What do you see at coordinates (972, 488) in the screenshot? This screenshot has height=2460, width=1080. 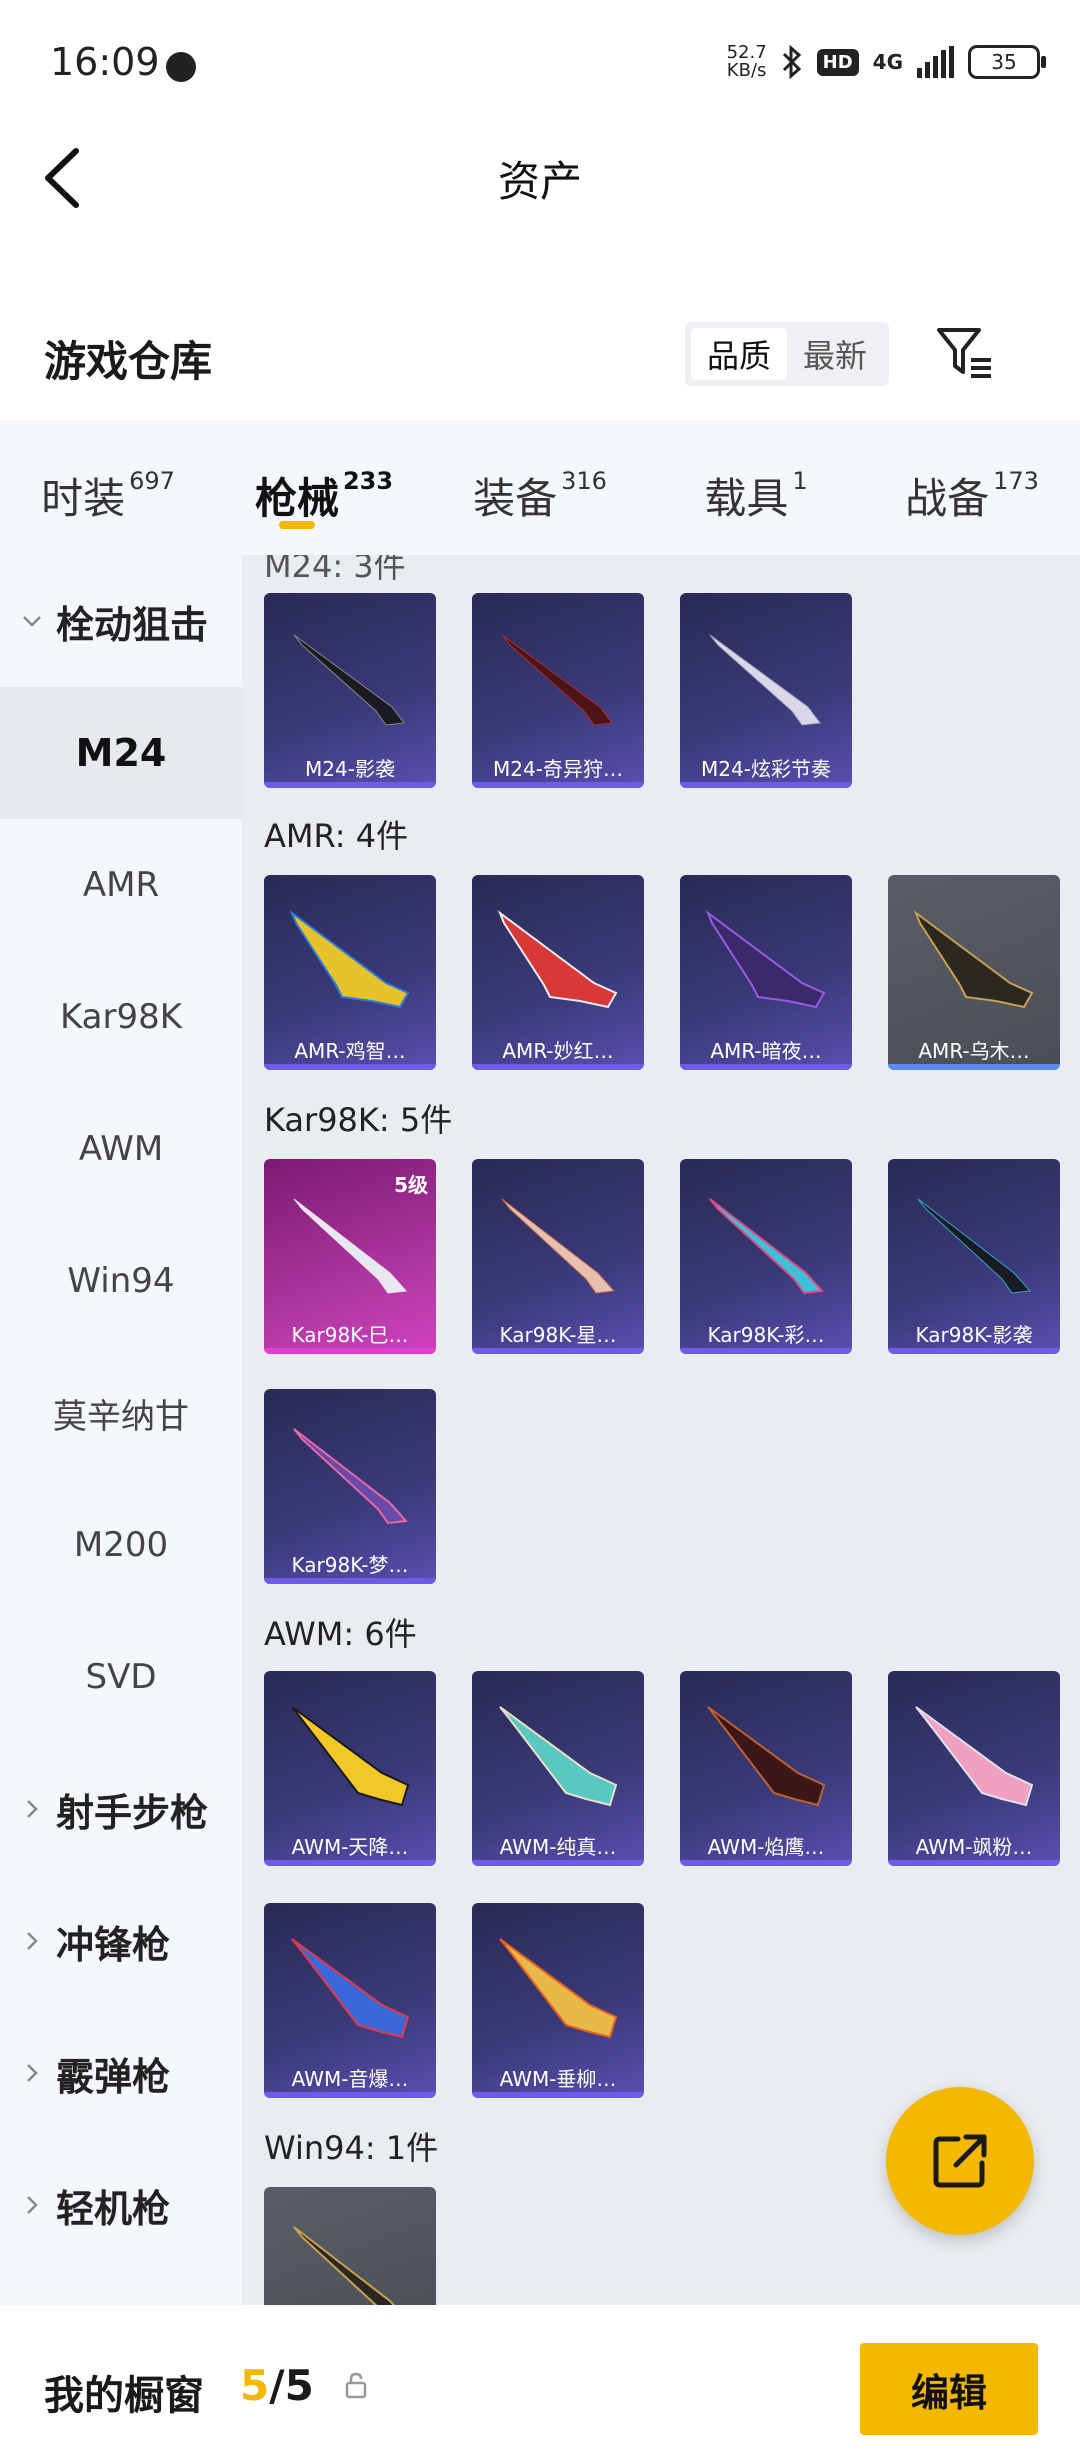 I see `tab-supplies: 战备 173` at bounding box center [972, 488].